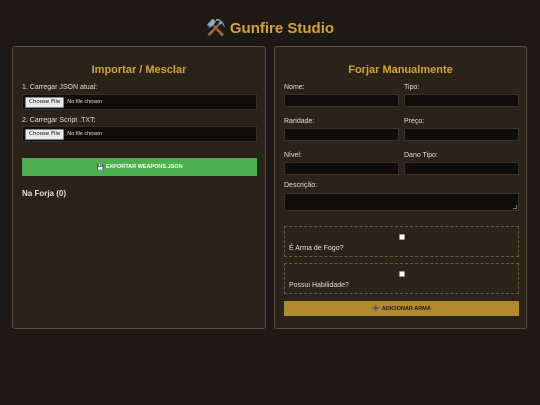 The width and height of the screenshot is (540, 405). What do you see at coordinates (282, 28) in the screenshot?
I see `app-title-text: Gunfire Studio` at bounding box center [282, 28].